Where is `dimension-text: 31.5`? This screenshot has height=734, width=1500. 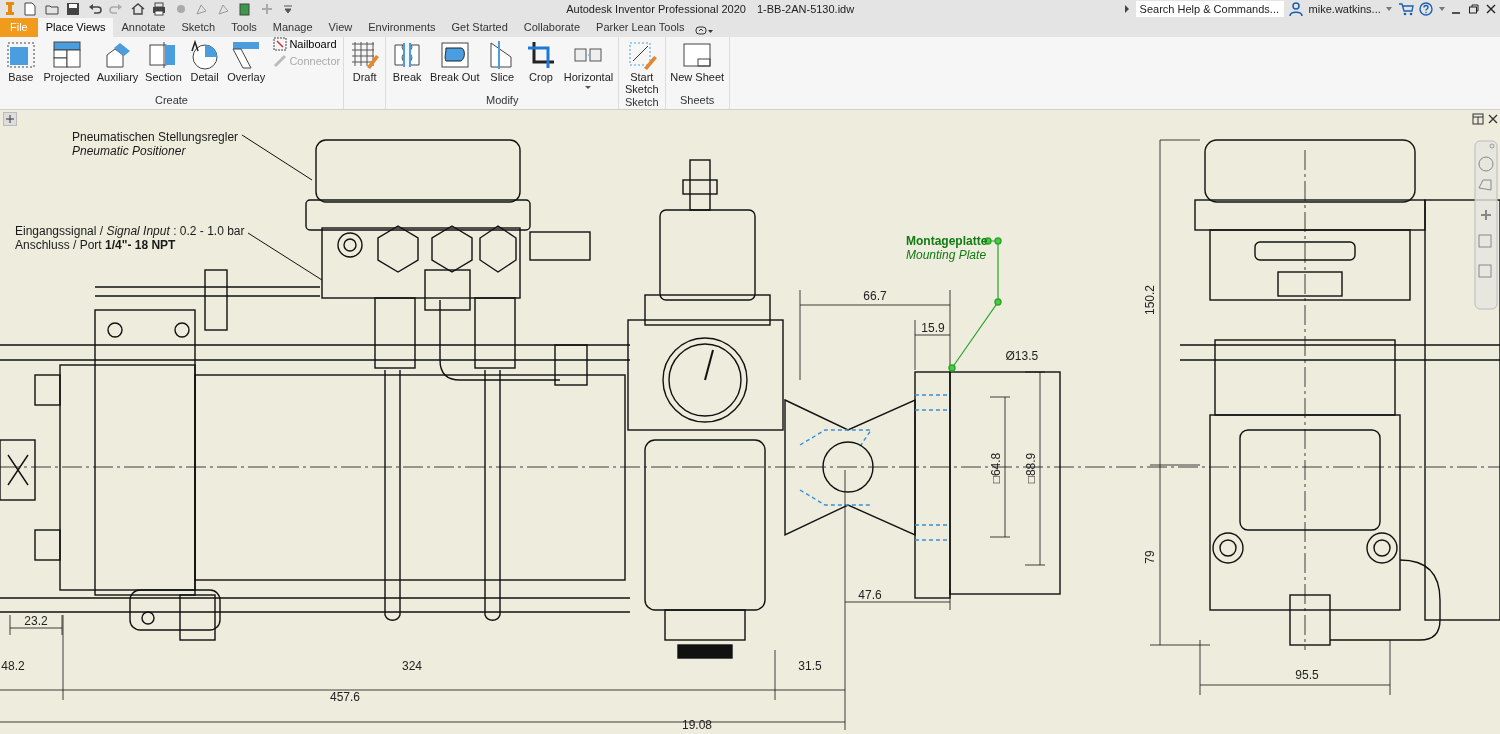 dimension-text: 31.5 is located at coordinates (810, 666).